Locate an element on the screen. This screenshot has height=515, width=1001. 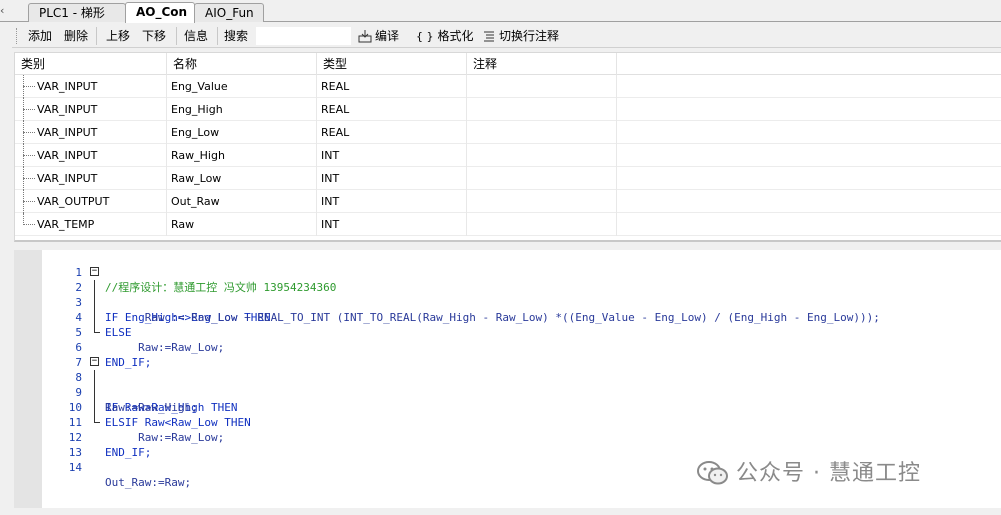
line-number: 14 is located at coordinates (75, 467).